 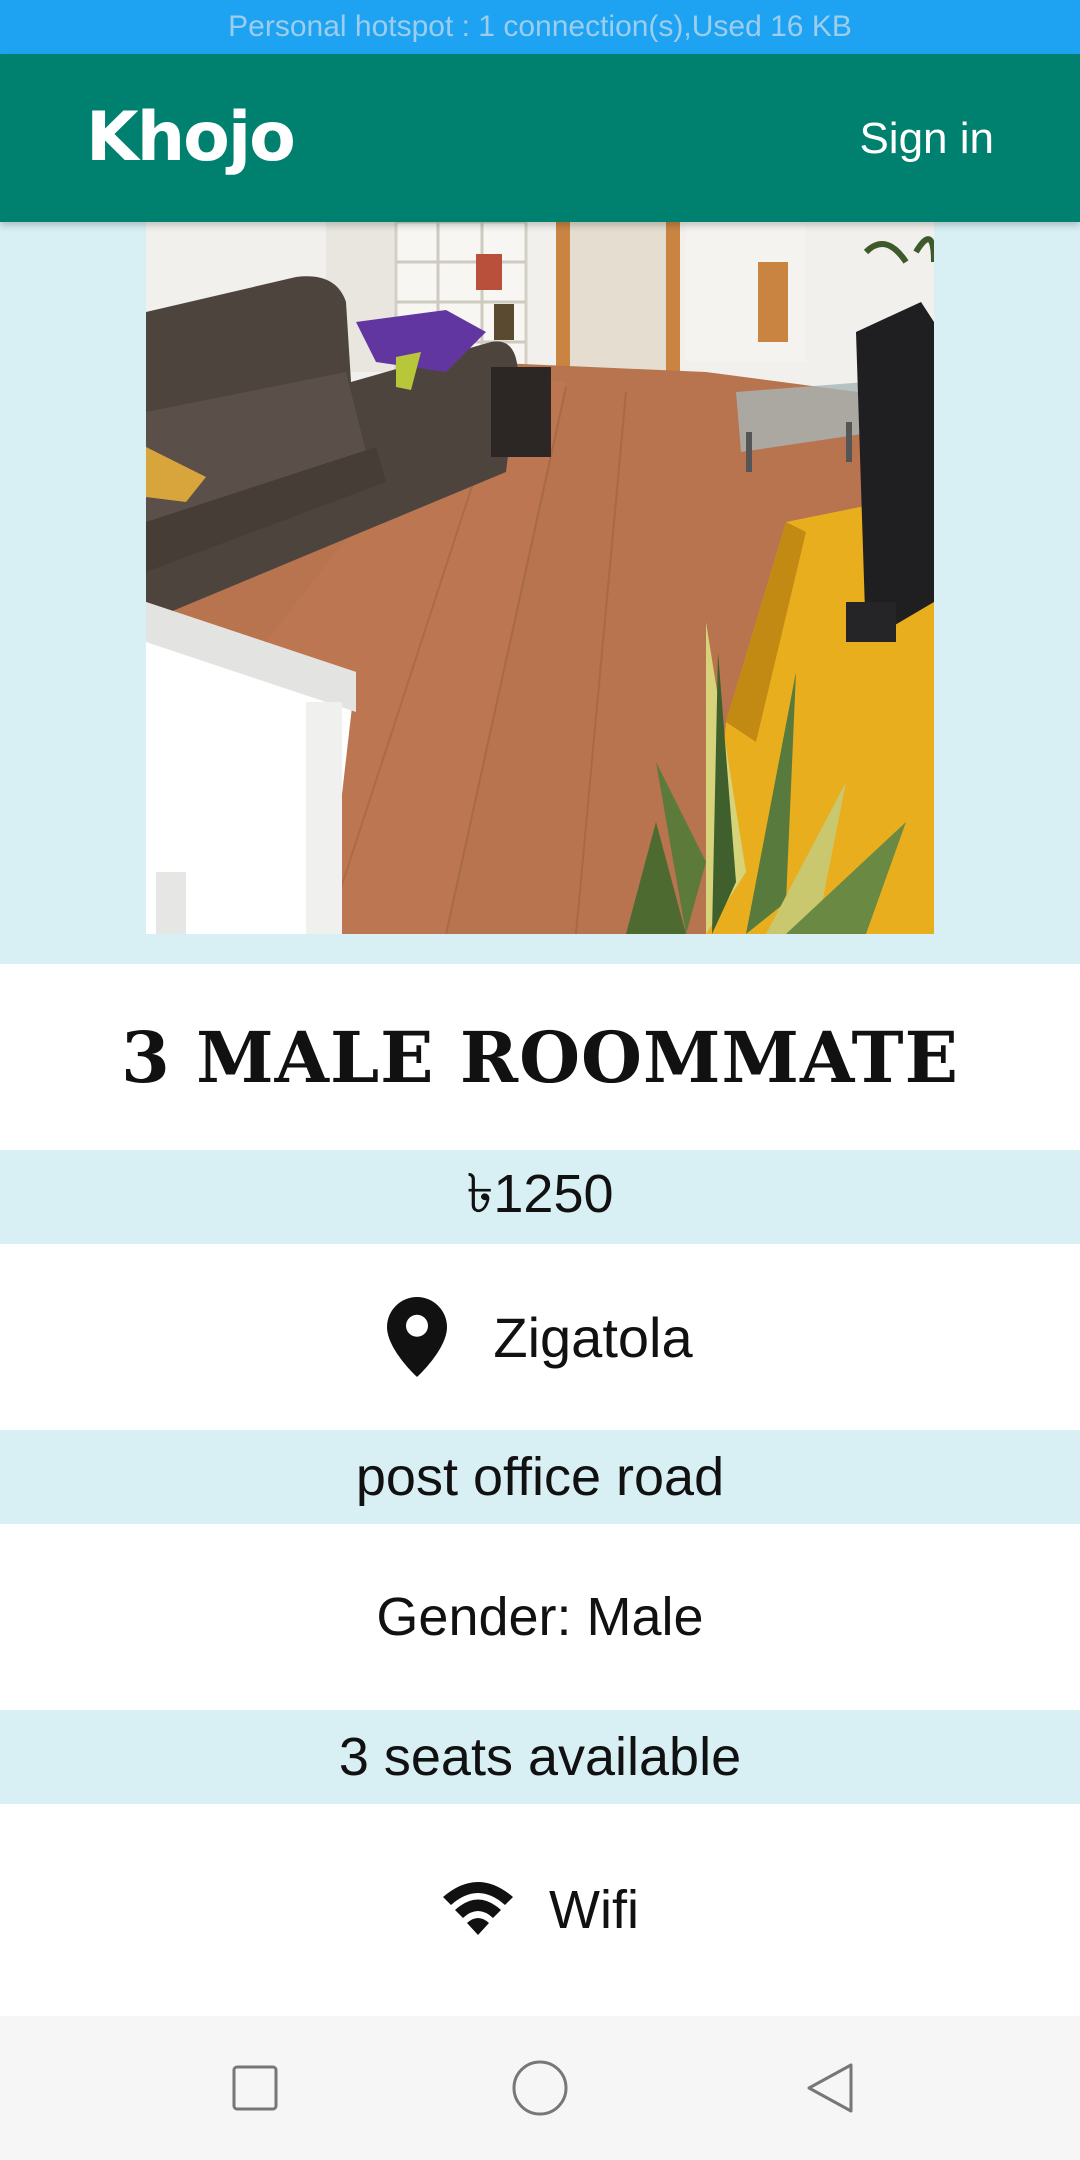 I want to click on location-row: Zigatola, so click(x=540, y=1337).